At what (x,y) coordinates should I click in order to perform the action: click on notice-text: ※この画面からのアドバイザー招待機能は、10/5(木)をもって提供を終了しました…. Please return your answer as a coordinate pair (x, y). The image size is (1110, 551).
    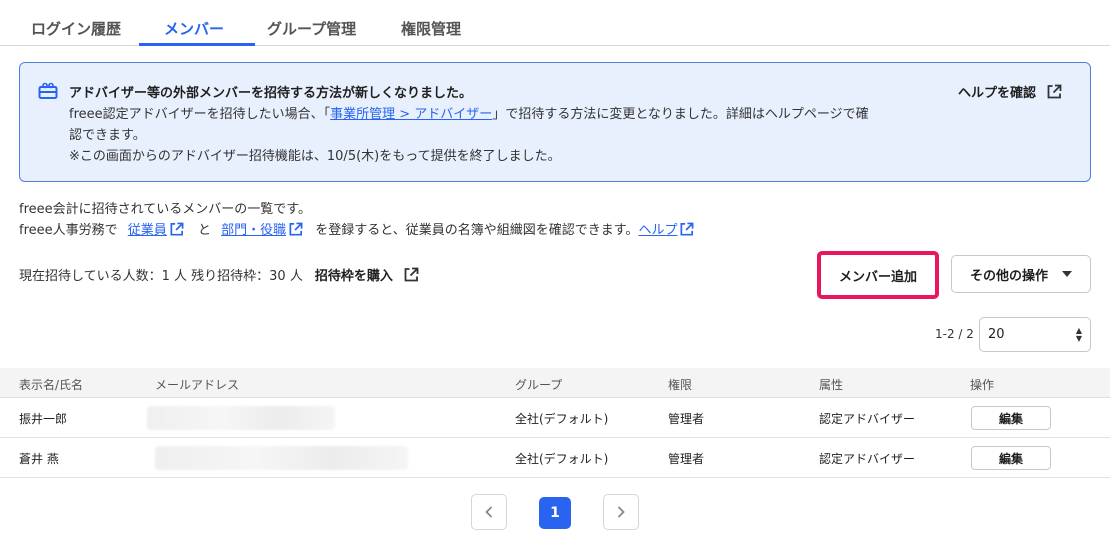
    Looking at the image, I should click on (315, 156).